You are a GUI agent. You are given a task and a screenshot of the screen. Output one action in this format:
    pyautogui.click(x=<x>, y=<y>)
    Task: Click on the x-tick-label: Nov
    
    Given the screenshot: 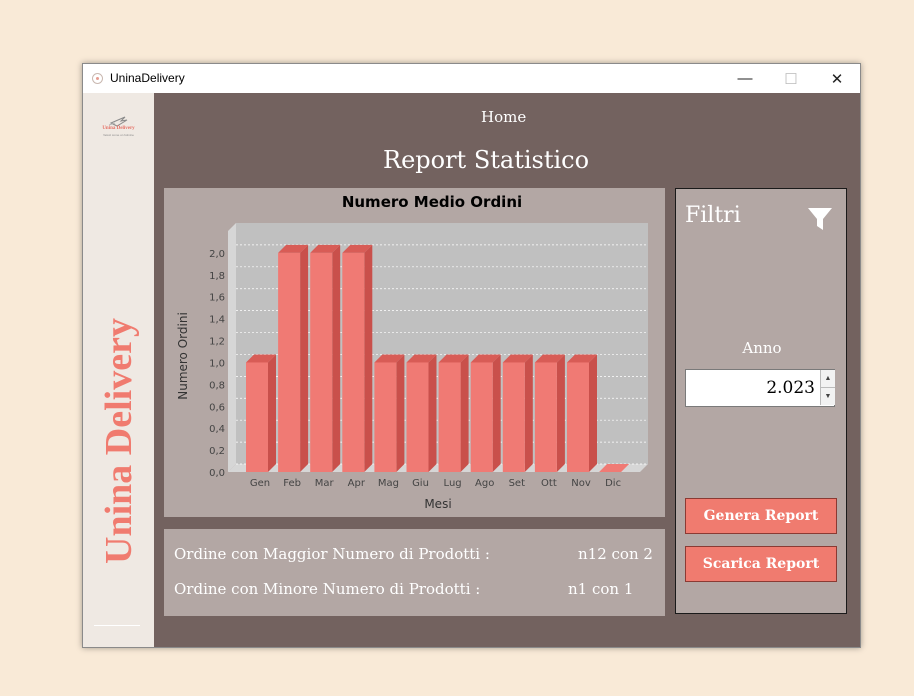 What is the action you would take?
    pyautogui.click(x=581, y=483)
    